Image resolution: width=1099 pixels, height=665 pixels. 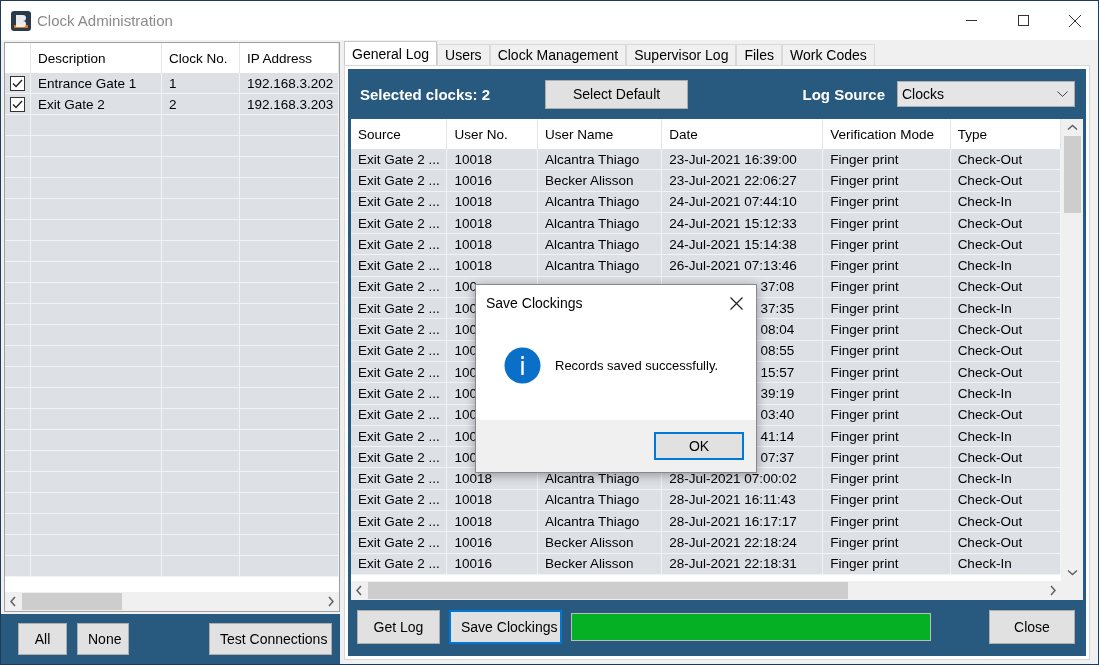 I want to click on table-cell: 28-Jul-2021 16:17:17, so click(x=733, y=521).